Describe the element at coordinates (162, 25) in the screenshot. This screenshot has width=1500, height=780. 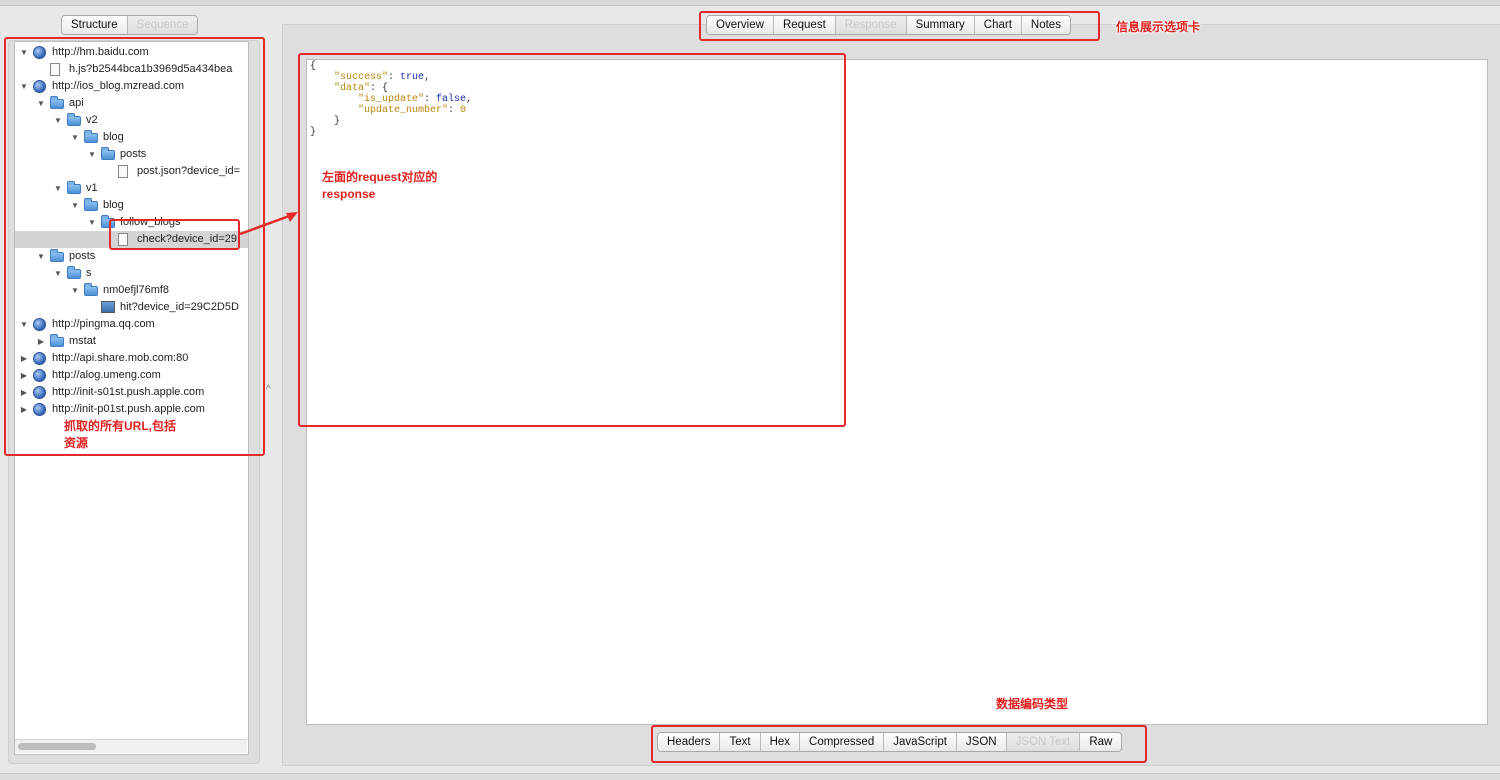
I see `tab-sequence: Sequence` at that location.